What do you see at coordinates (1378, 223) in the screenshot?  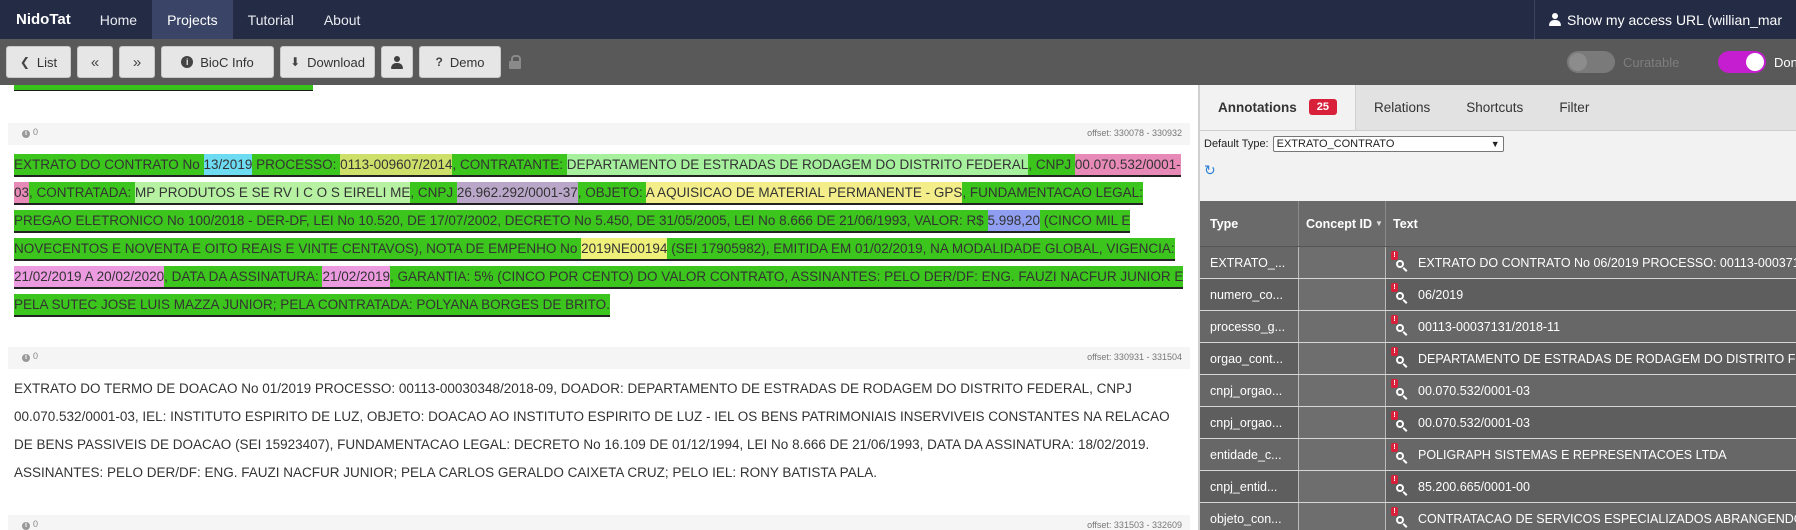 I see `sort-icon: ▼` at bounding box center [1378, 223].